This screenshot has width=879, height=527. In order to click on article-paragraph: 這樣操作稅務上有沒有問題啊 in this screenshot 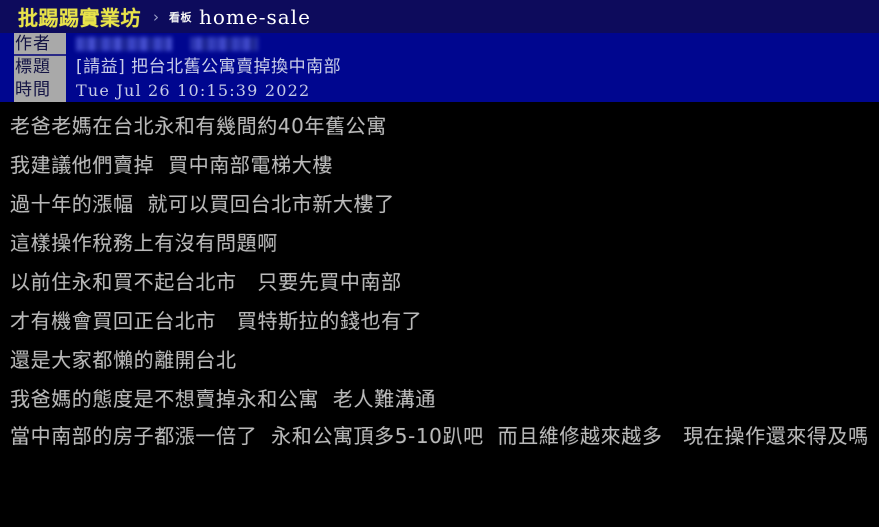, I will do `click(144, 243)`.